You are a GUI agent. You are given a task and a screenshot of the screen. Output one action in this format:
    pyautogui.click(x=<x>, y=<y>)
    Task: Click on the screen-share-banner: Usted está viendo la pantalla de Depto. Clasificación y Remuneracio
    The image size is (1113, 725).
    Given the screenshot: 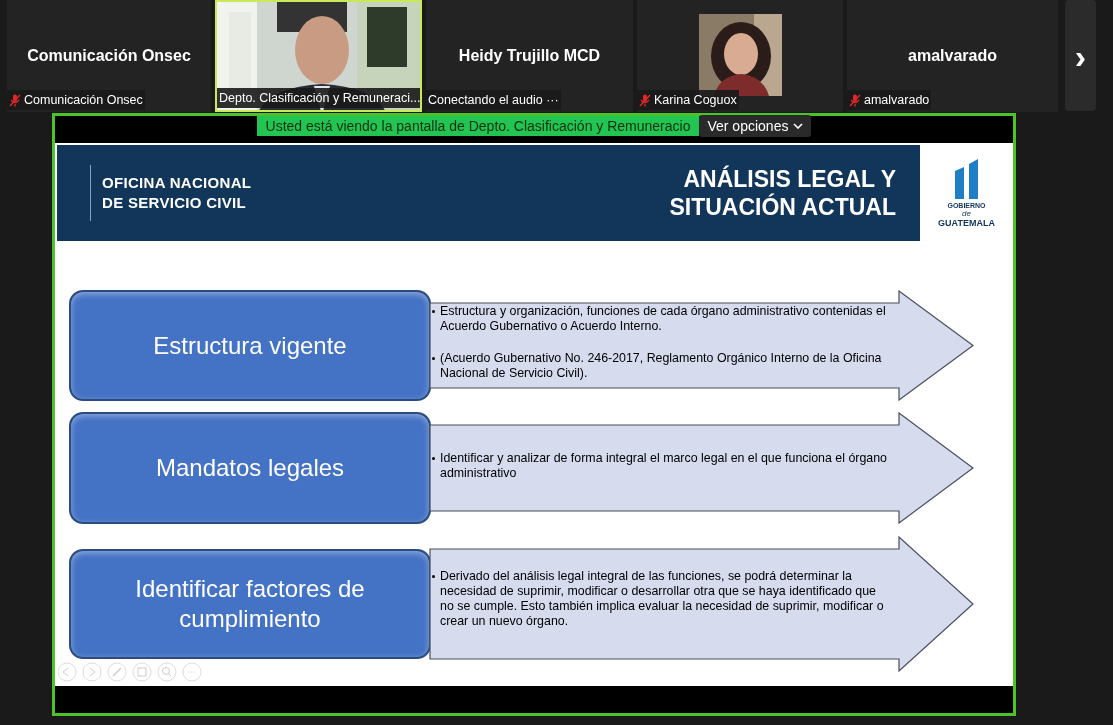 What is the action you would take?
    pyautogui.click(x=478, y=126)
    